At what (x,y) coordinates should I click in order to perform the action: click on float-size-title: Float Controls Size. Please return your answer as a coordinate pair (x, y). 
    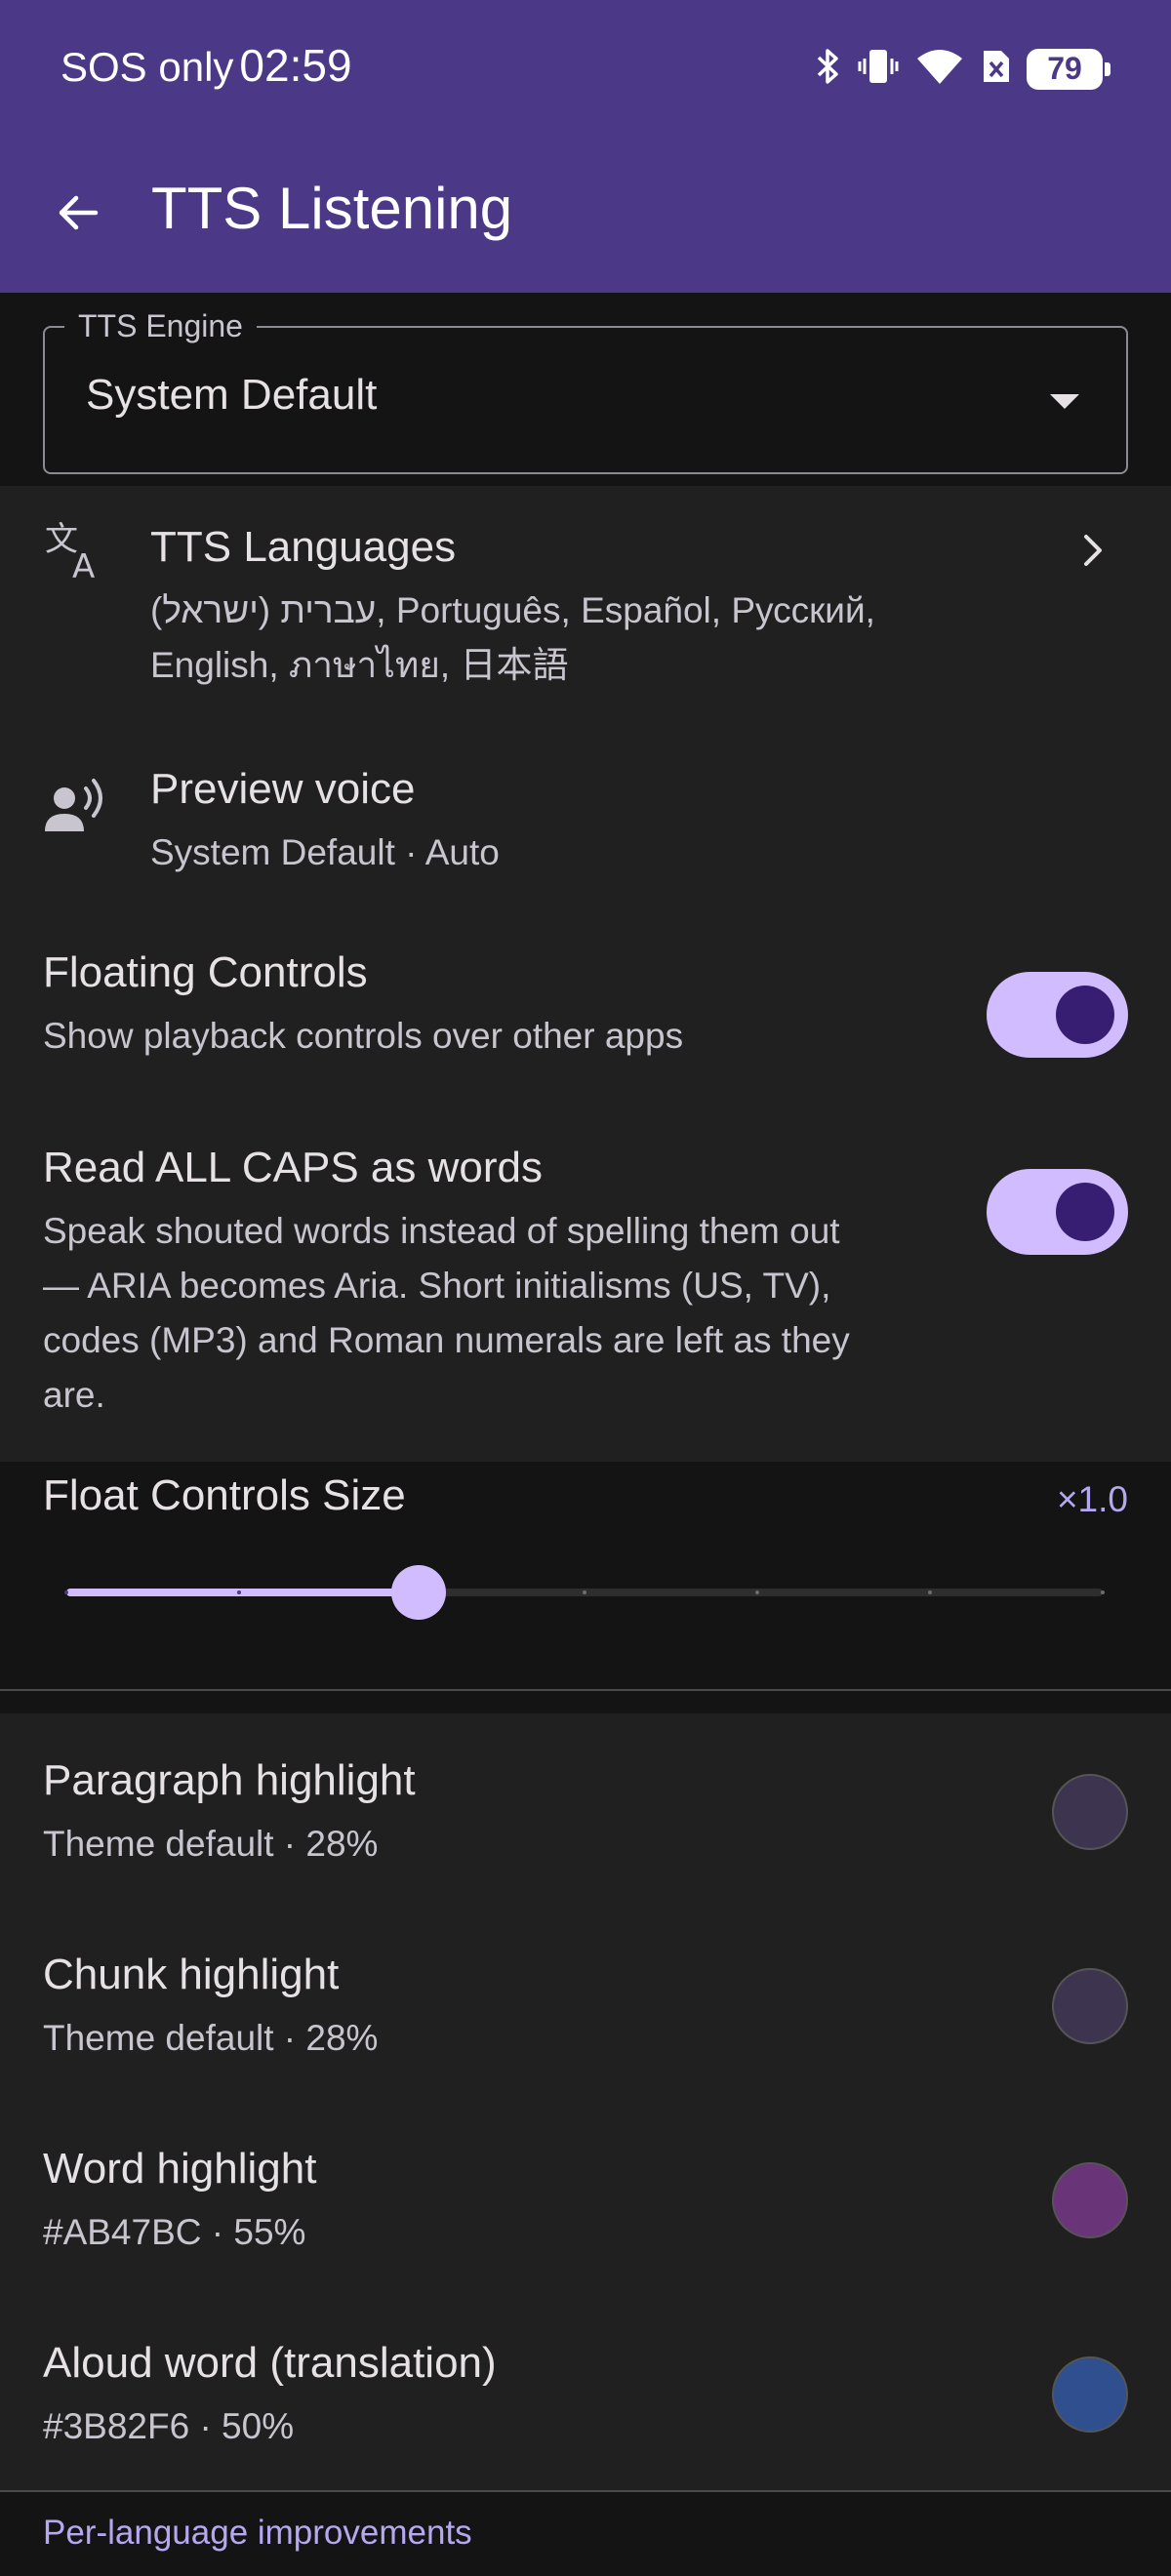
    Looking at the image, I should click on (224, 1495).